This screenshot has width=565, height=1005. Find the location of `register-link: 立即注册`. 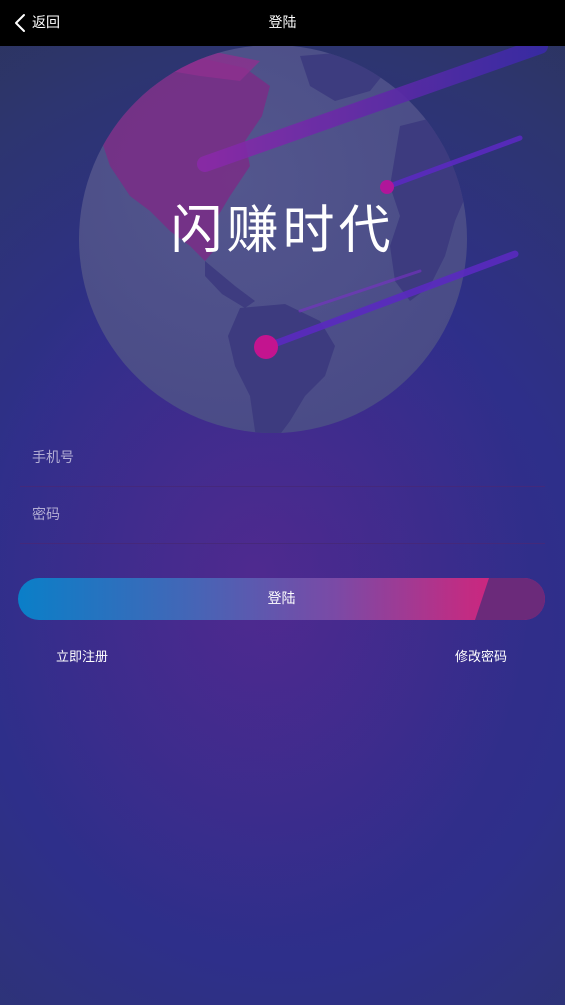

register-link: 立即注册 is located at coordinates (82, 658).